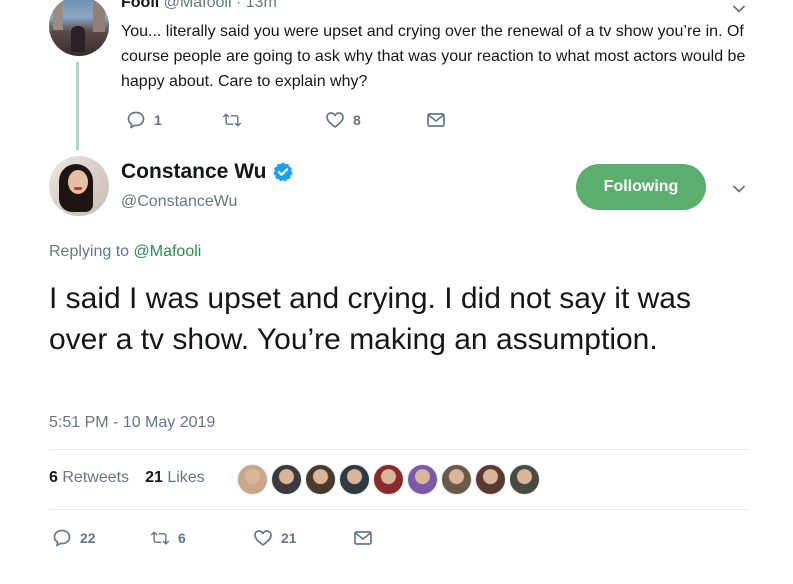 The width and height of the screenshot is (793, 584). What do you see at coordinates (154, 477) in the screenshot?
I see `likes-stat-count: 21` at bounding box center [154, 477].